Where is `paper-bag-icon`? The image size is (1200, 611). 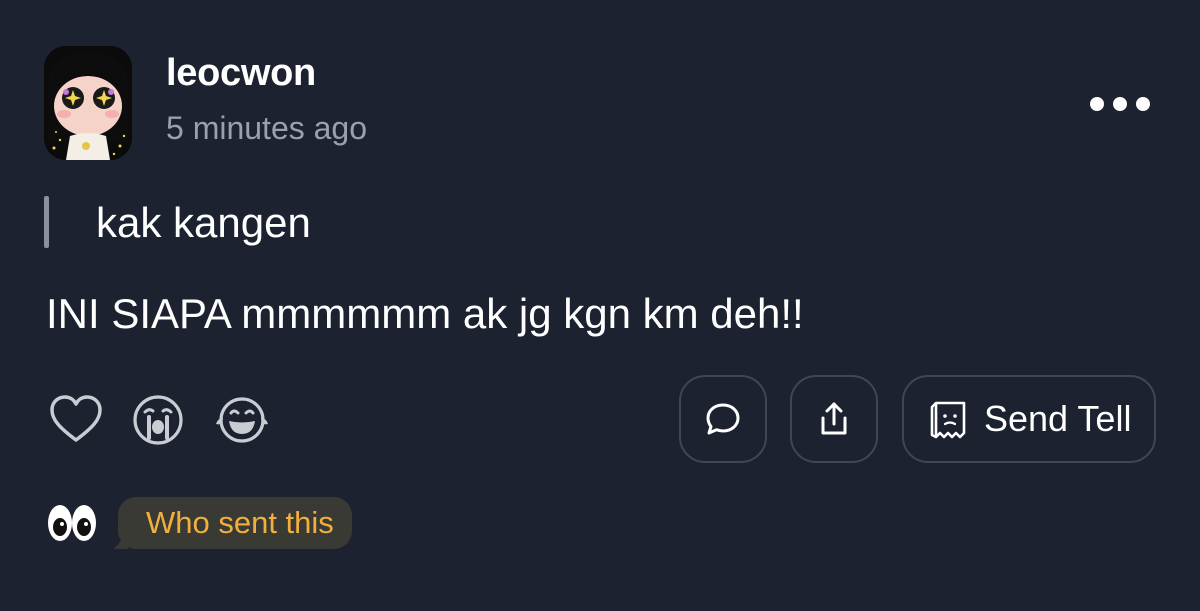 paper-bag-icon is located at coordinates (948, 420).